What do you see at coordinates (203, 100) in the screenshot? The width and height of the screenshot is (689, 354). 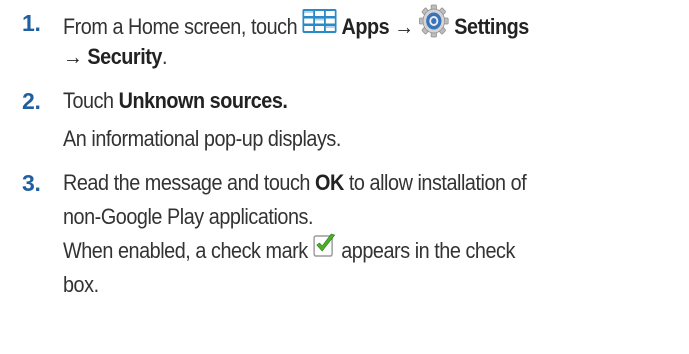 I see `unknown-sources-label: Unknown sources.` at bounding box center [203, 100].